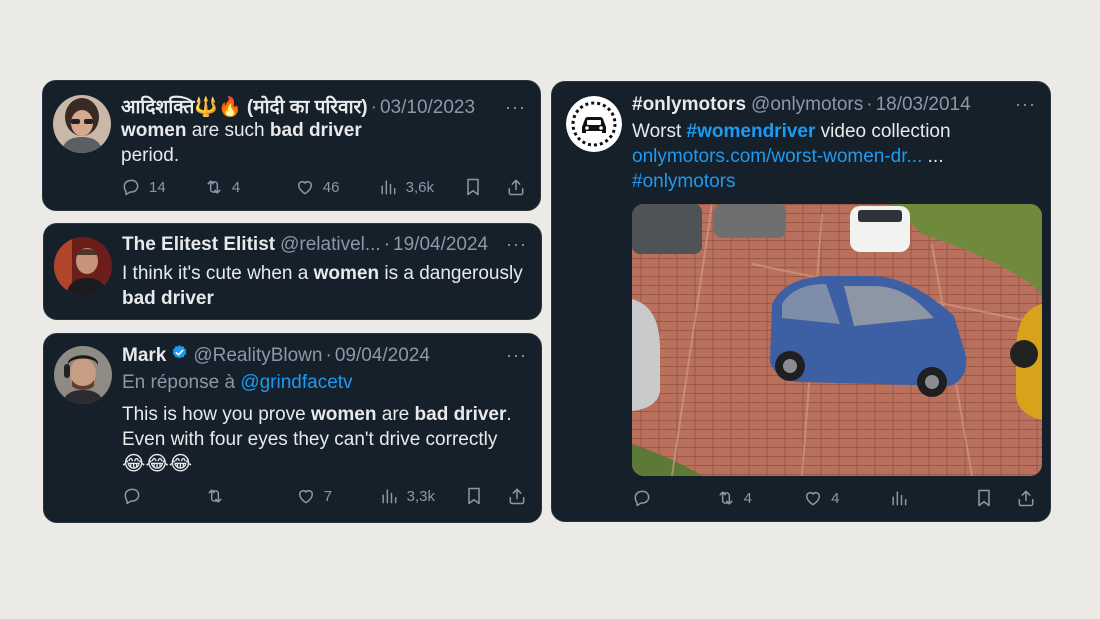 This screenshot has width=1100, height=619. Describe the element at coordinates (250, 496) in the screenshot. I see `retweet-button` at that location.